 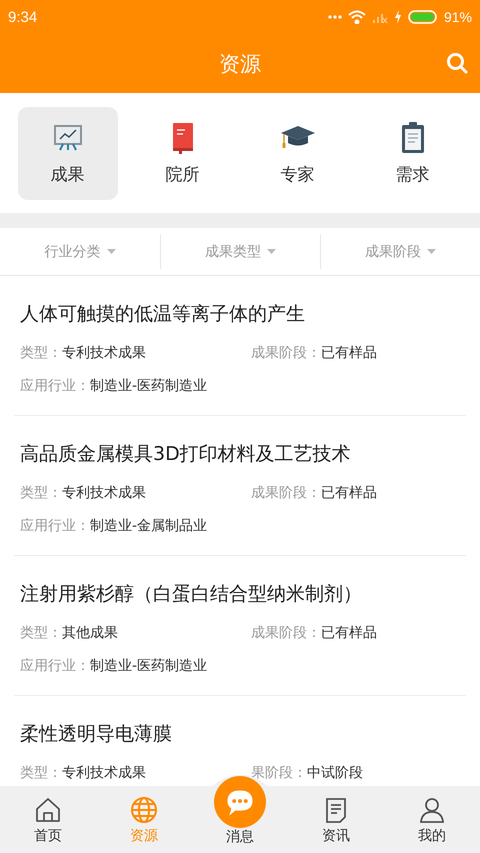 I want to click on nav-tab: 我的, so click(x=432, y=819).